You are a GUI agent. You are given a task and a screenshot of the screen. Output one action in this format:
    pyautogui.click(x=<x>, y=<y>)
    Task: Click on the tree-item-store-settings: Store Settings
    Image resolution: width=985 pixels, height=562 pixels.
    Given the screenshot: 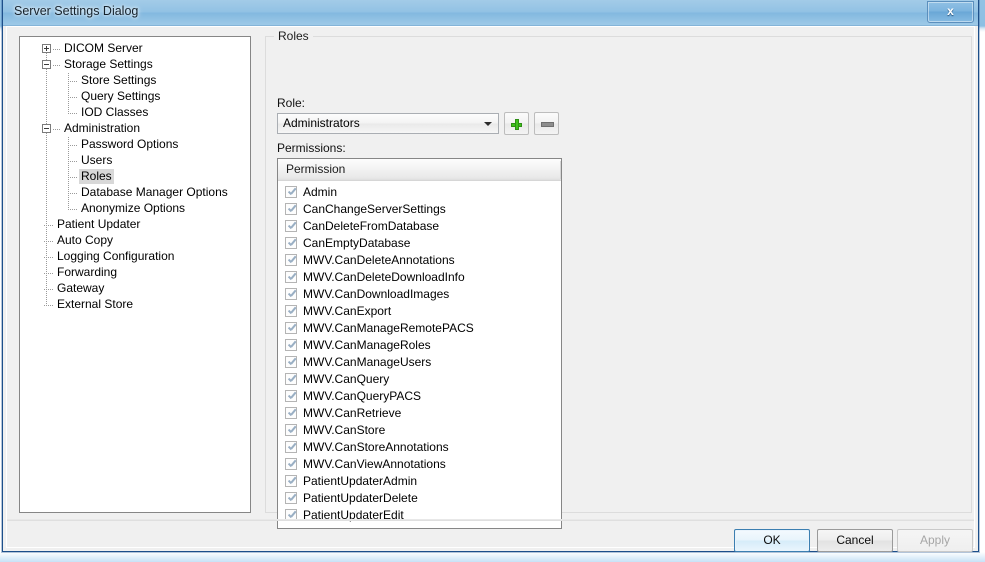 What is the action you would take?
    pyautogui.click(x=135, y=81)
    